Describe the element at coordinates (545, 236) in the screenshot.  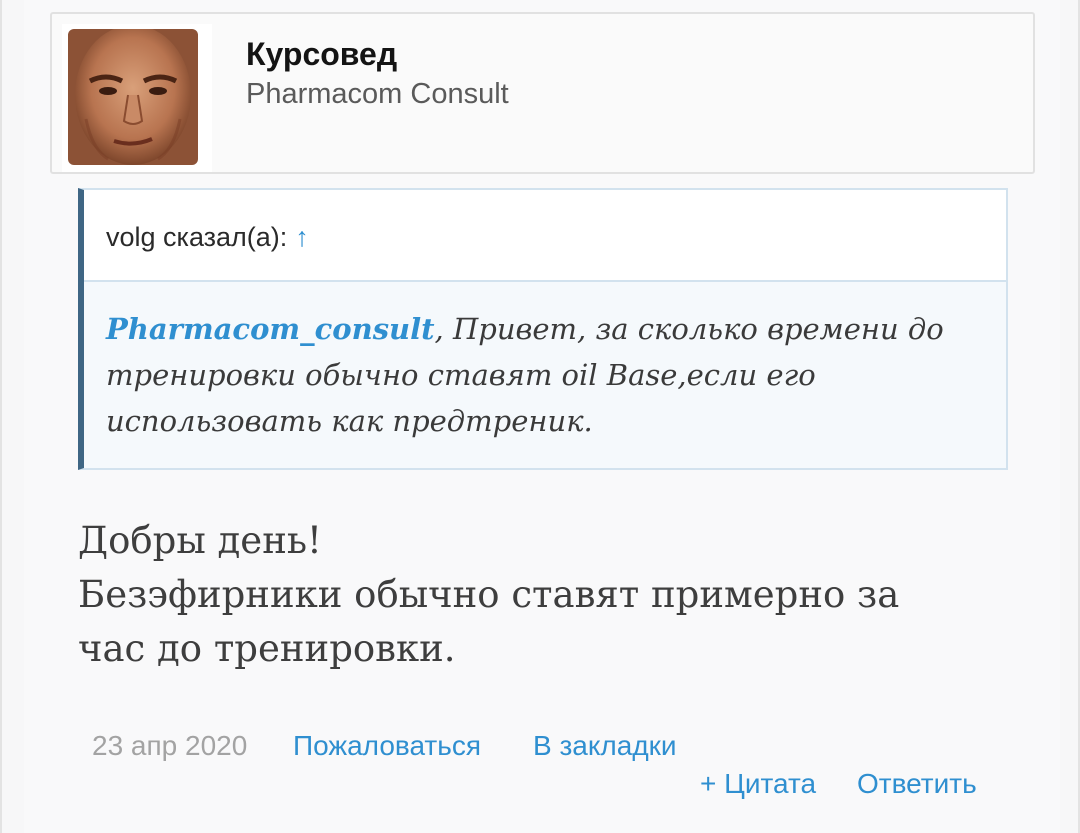
I see `quote-header: volg сказал(а): ↑` at that location.